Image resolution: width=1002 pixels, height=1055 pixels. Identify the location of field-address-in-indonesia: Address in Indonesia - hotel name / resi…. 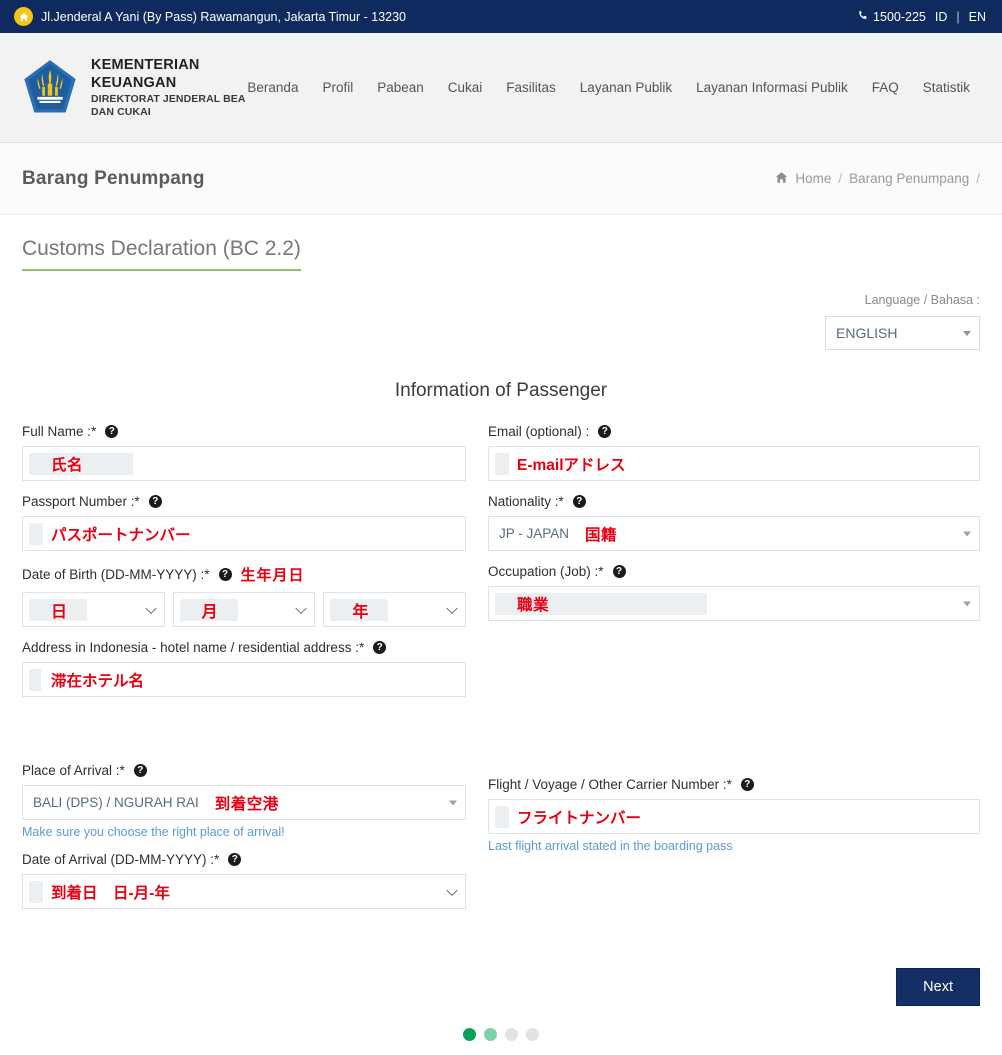
(244, 668).